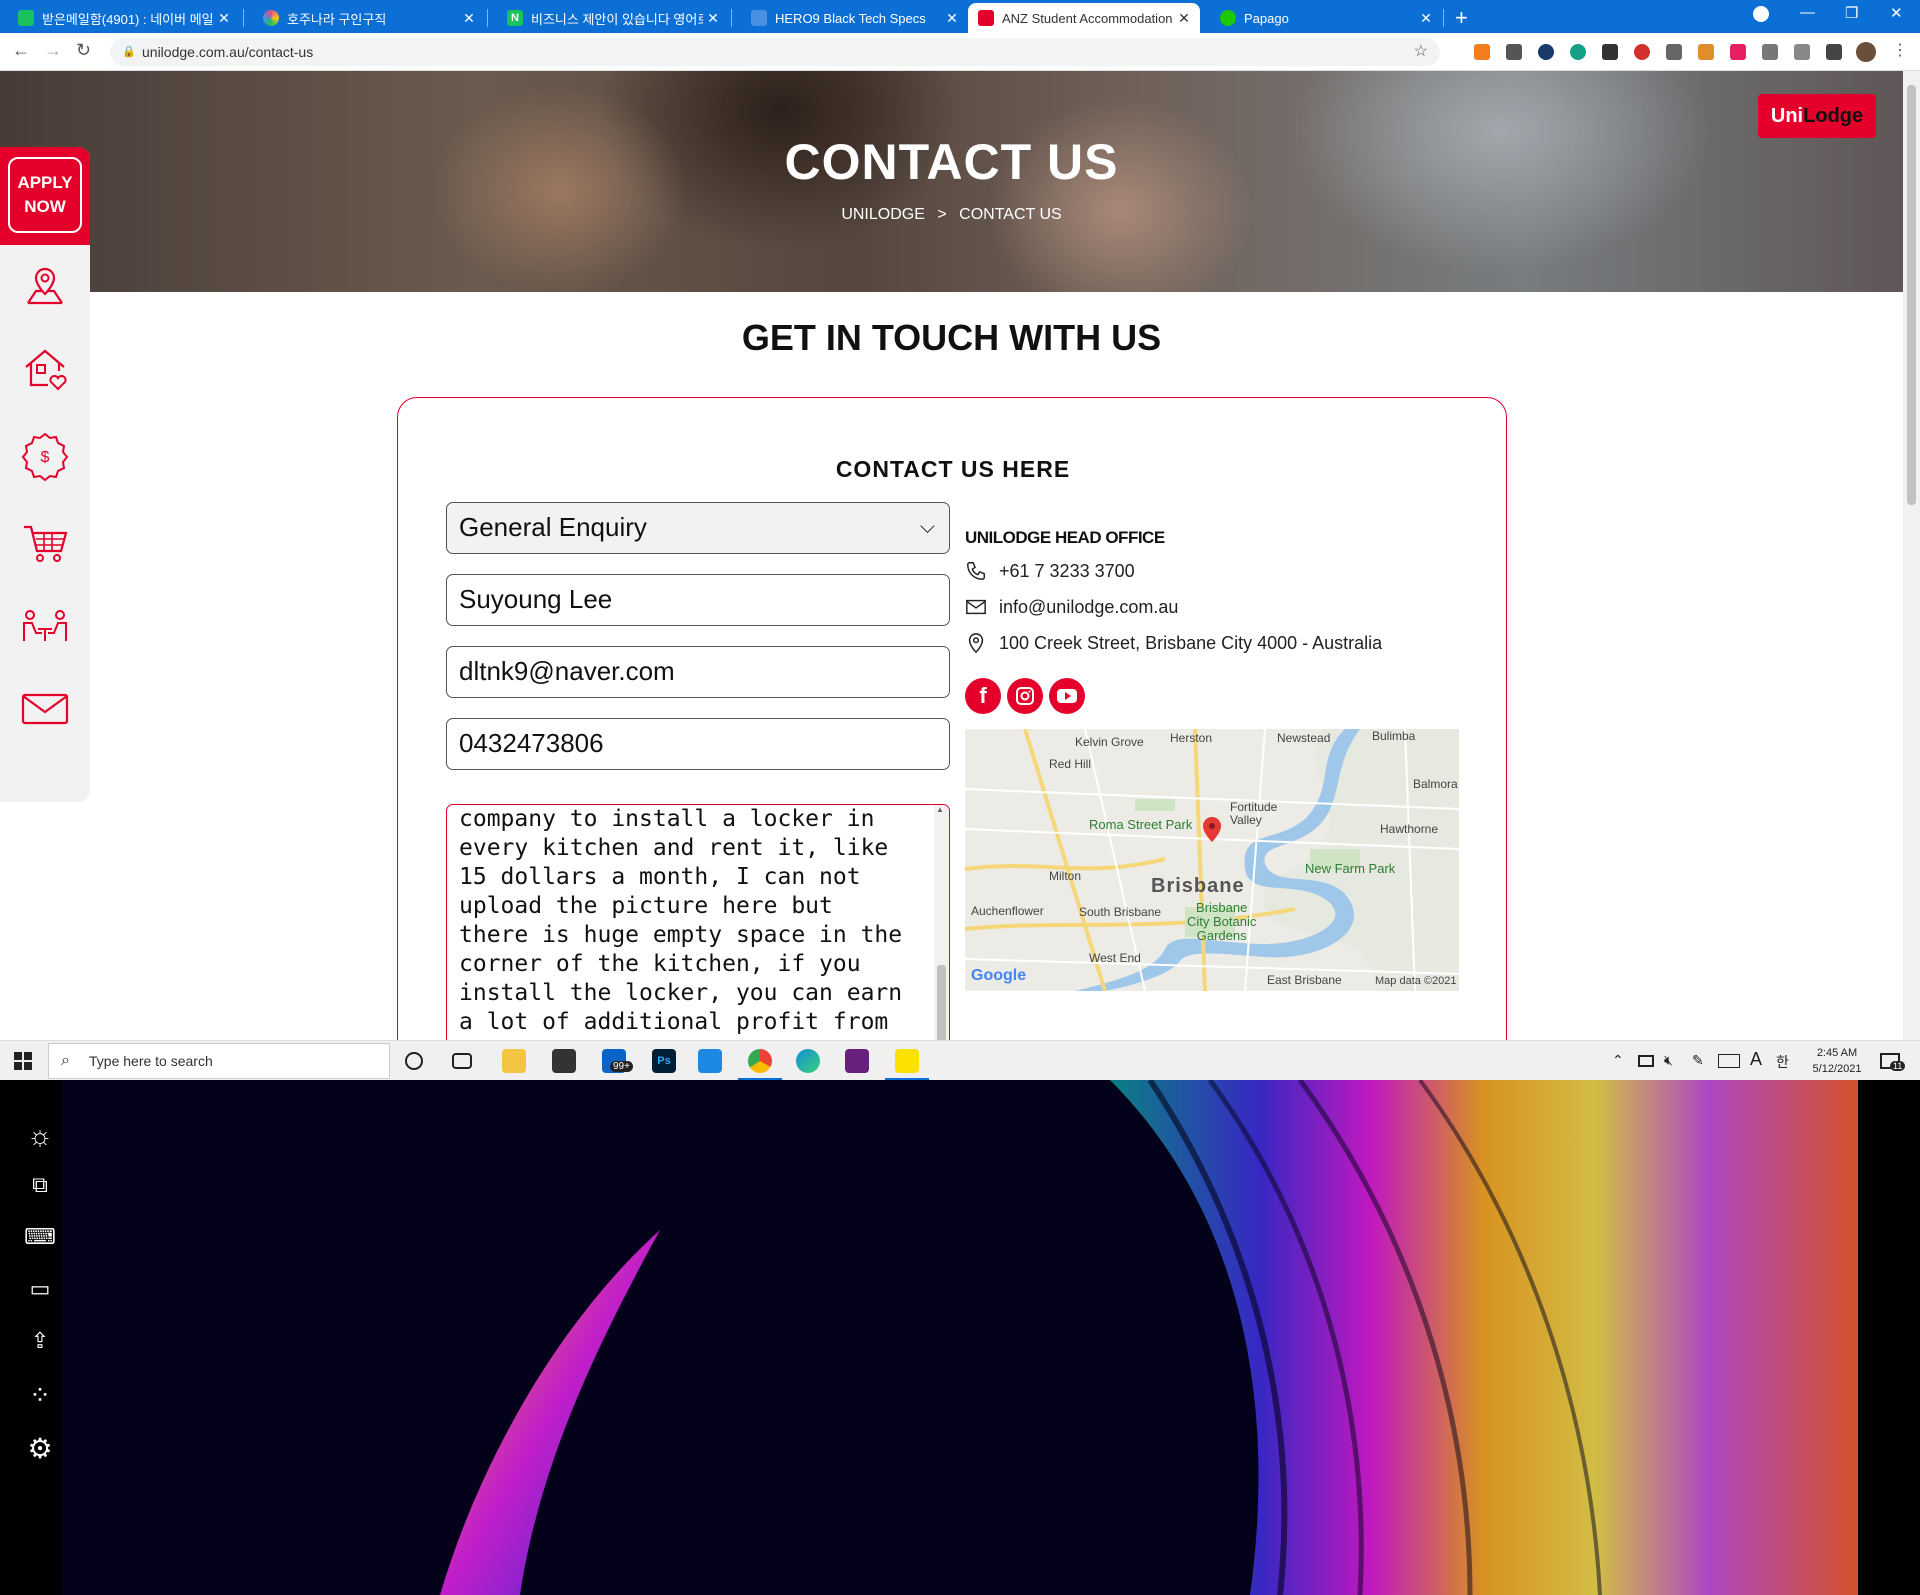 Image resolution: width=1920 pixels, height=1595 pixels. Describe the element at coordinates (40, 1190) in the screenshot. I see `window-switch-icon: ⧉` at that location.